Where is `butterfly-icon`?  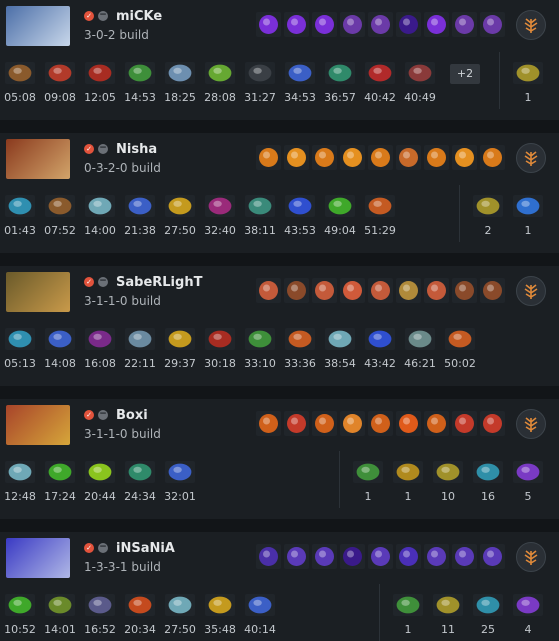
butterfly-icon is located at coordinates (220, 73).